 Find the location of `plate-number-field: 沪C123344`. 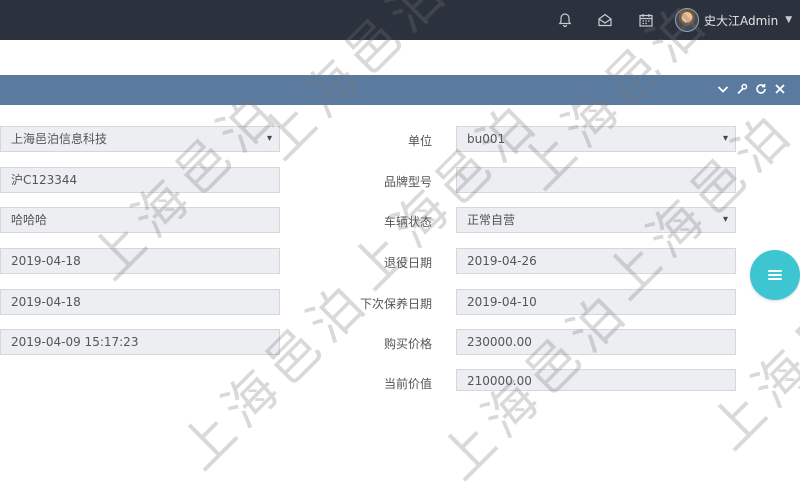

plate-number-field: 沪C123344 is located at coordinates (140, 180).